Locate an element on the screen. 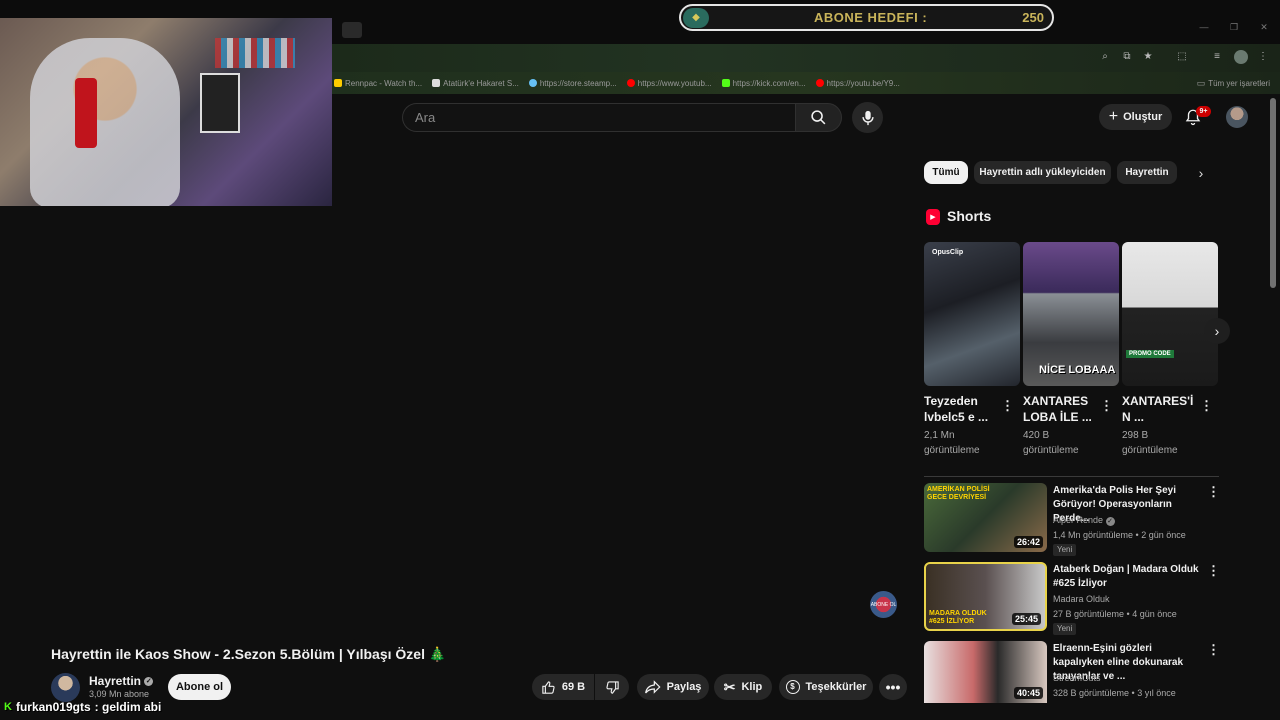 The height and width of the screenshot is (720, 1280). subscribe-button: Abone ol is located at coordinates (199, 687).